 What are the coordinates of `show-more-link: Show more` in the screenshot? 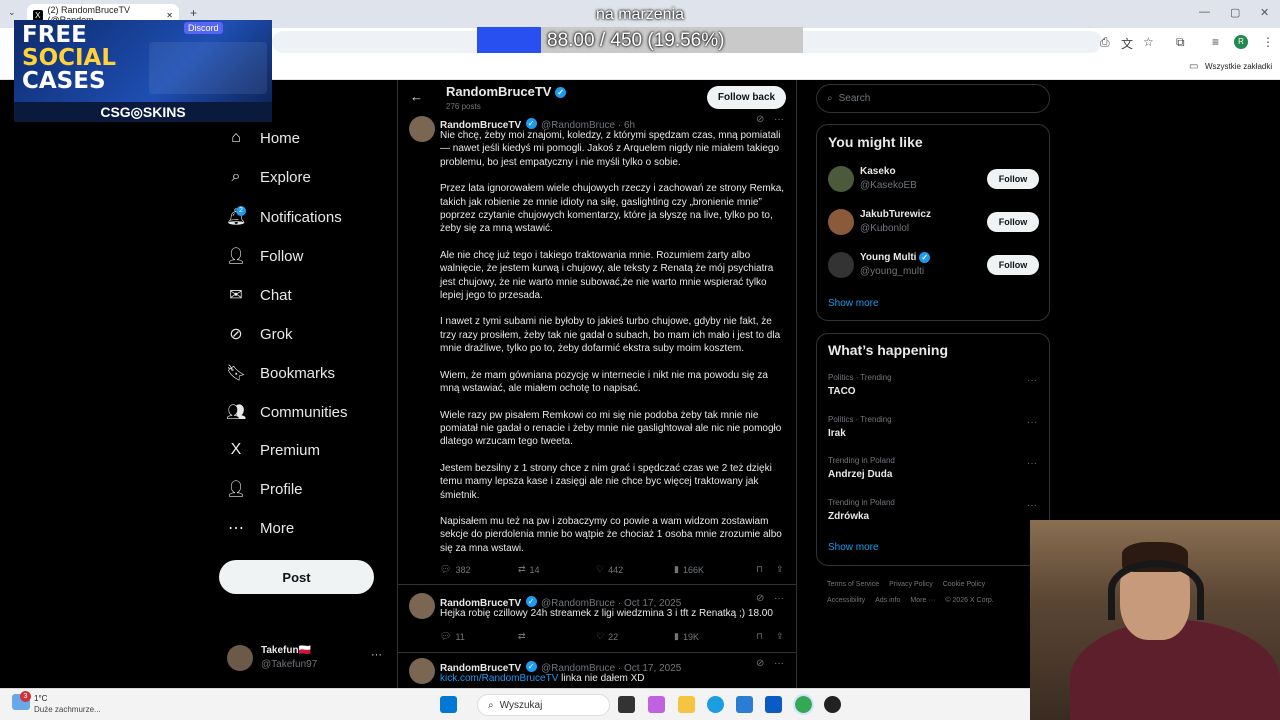 It's located at (853, 303).